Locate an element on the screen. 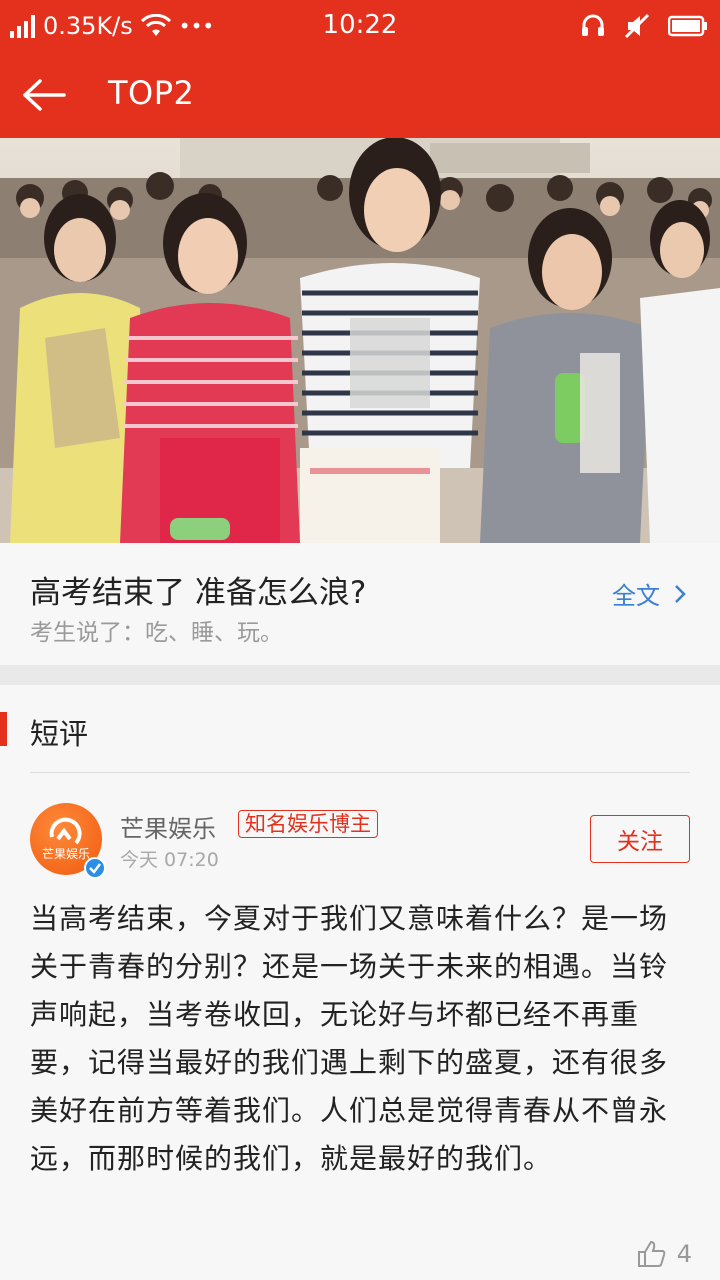  post-time: 今天 07:20 is located at coordinates (169, 860).